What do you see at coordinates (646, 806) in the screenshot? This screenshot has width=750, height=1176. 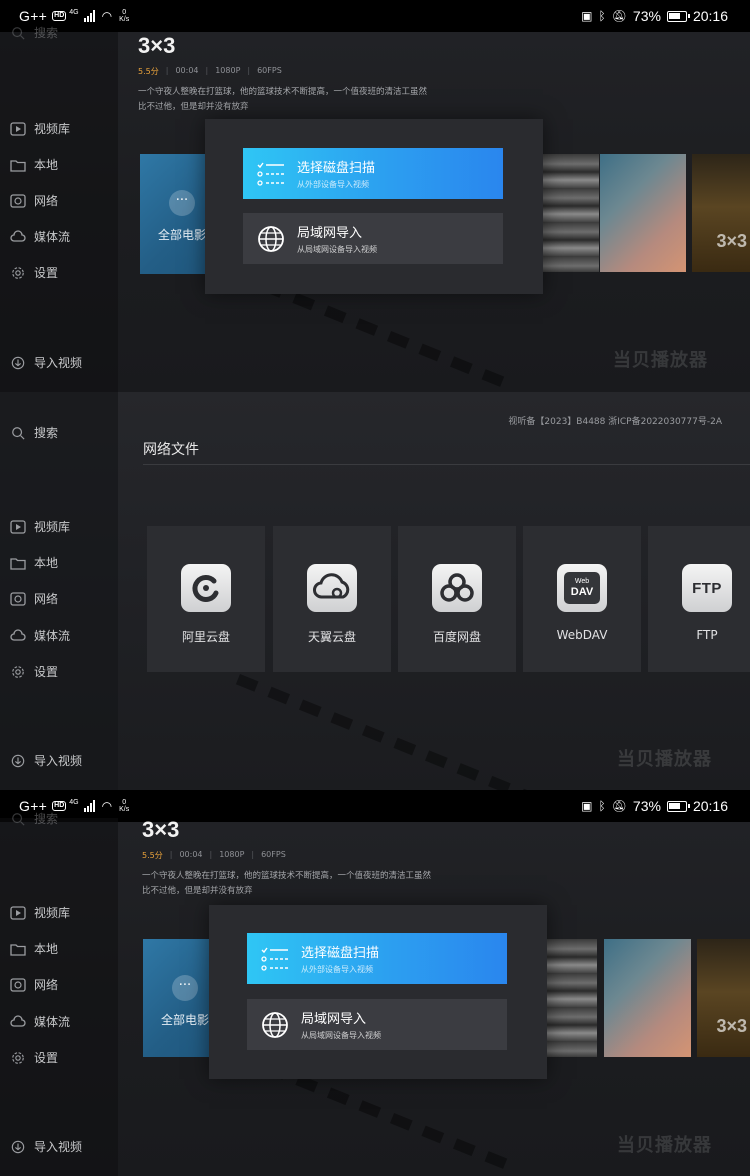 I see `battery-percent: 73%` at bounding box center [646, 806].